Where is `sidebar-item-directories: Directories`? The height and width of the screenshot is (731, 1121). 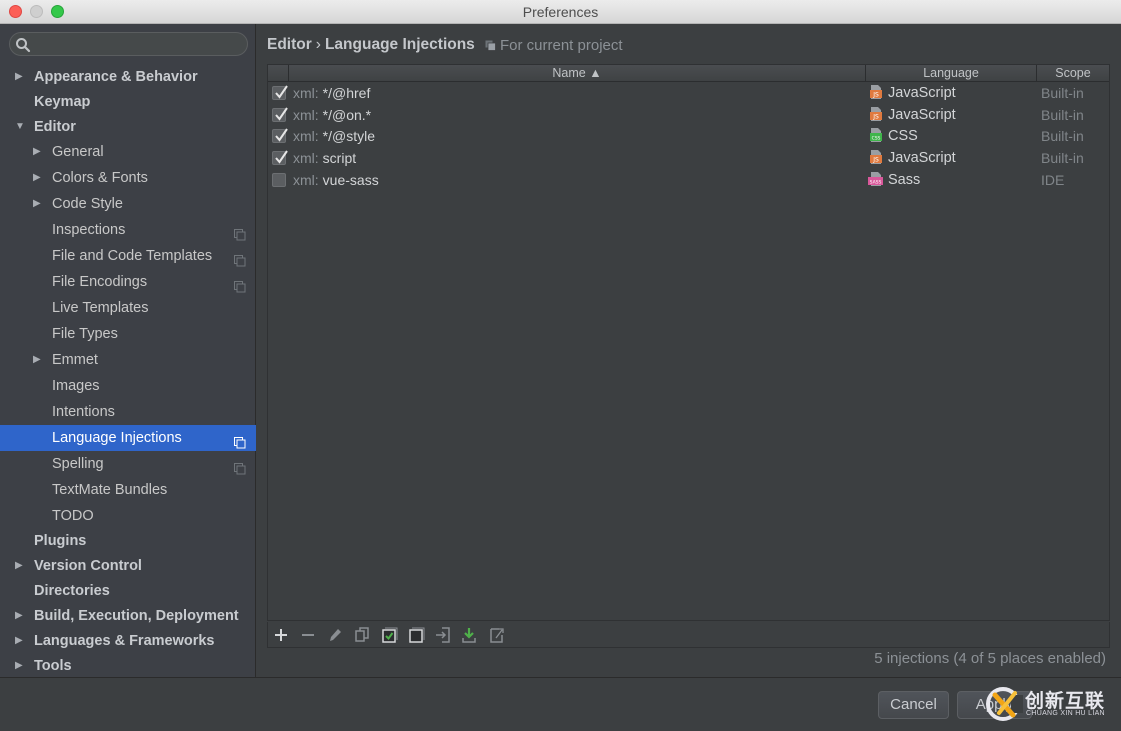
sidebar-item-directories: Directories is located at coordinates (128, 591).